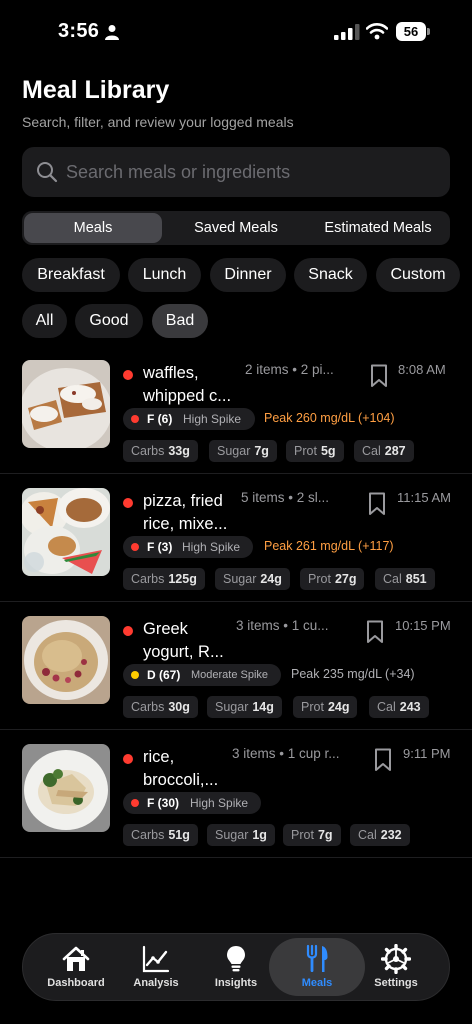  What do you see at coordinates (380, 835) in the screenshot?
I see `calories-tag: Cal 232` at bounding box center [380, 835].